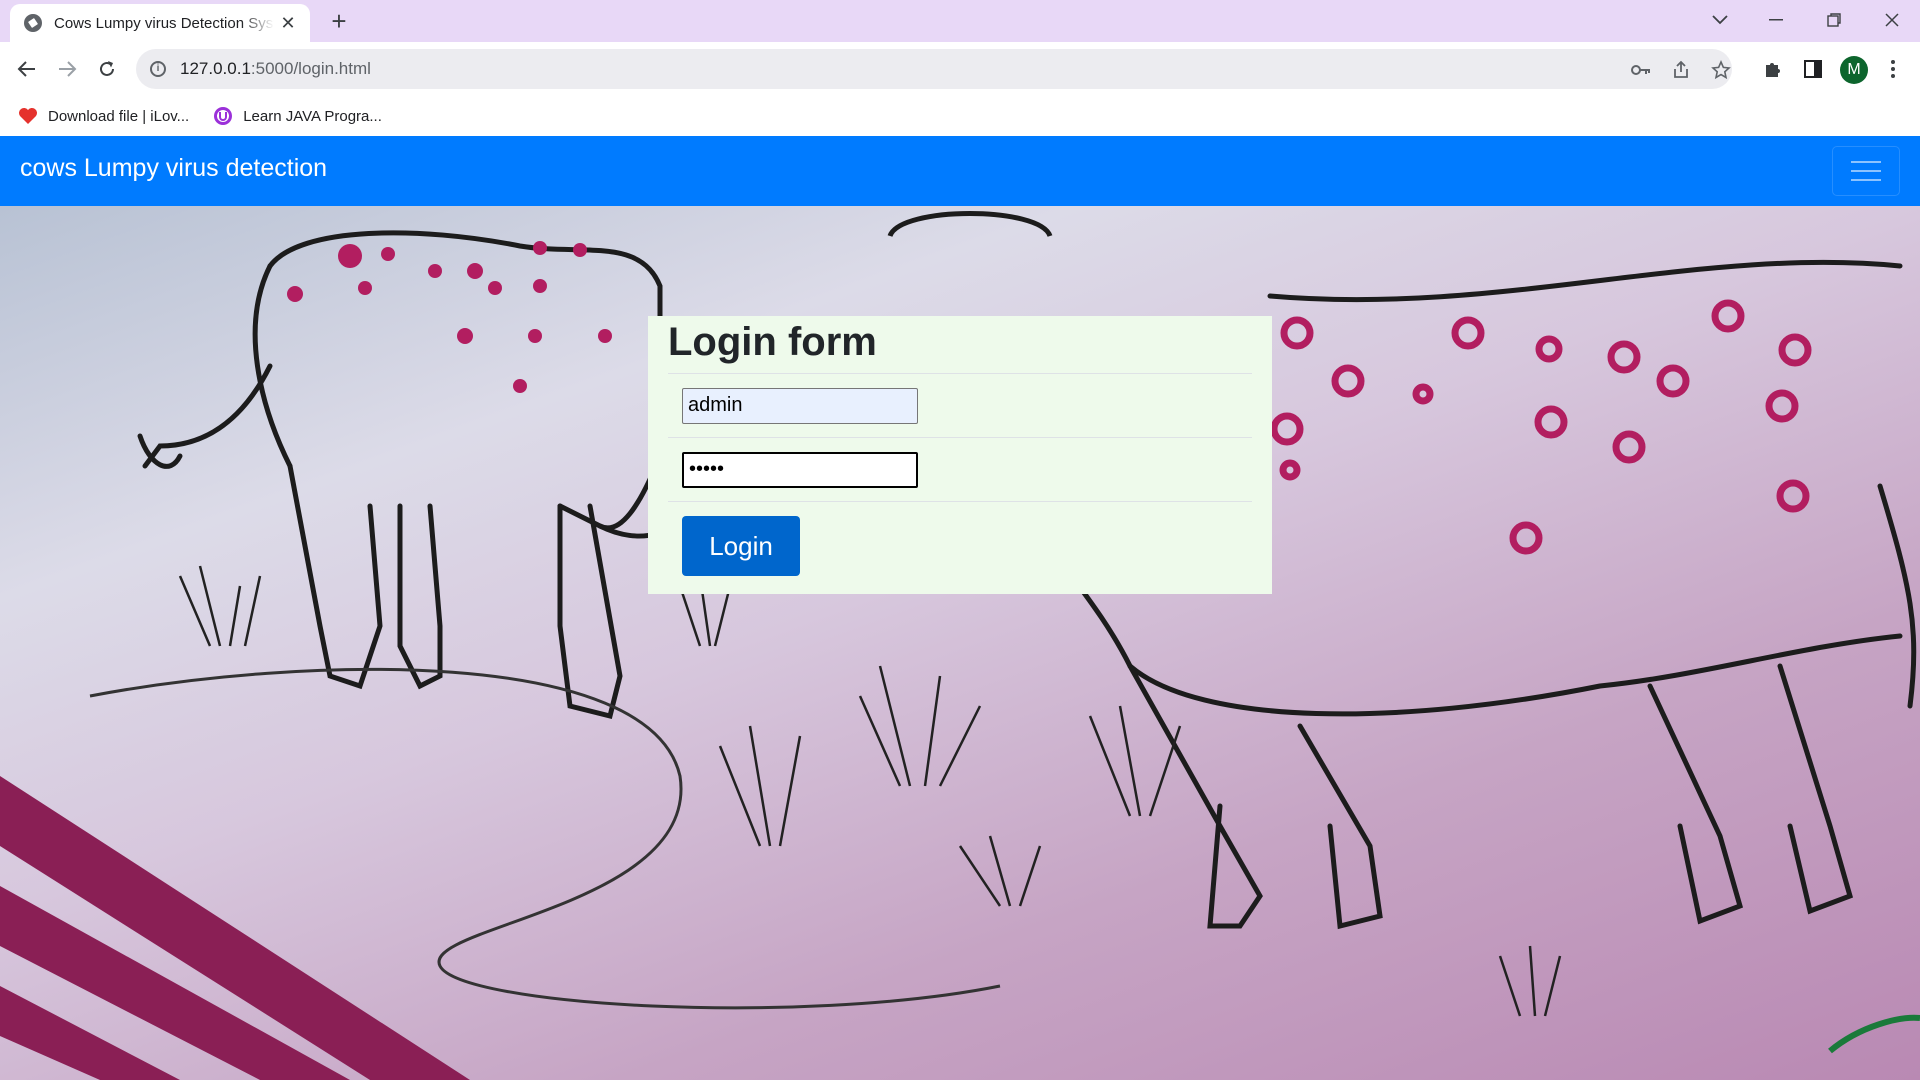  I want to click on url-text: 127.0.0.1:5000/login.html, so click(275, 68).